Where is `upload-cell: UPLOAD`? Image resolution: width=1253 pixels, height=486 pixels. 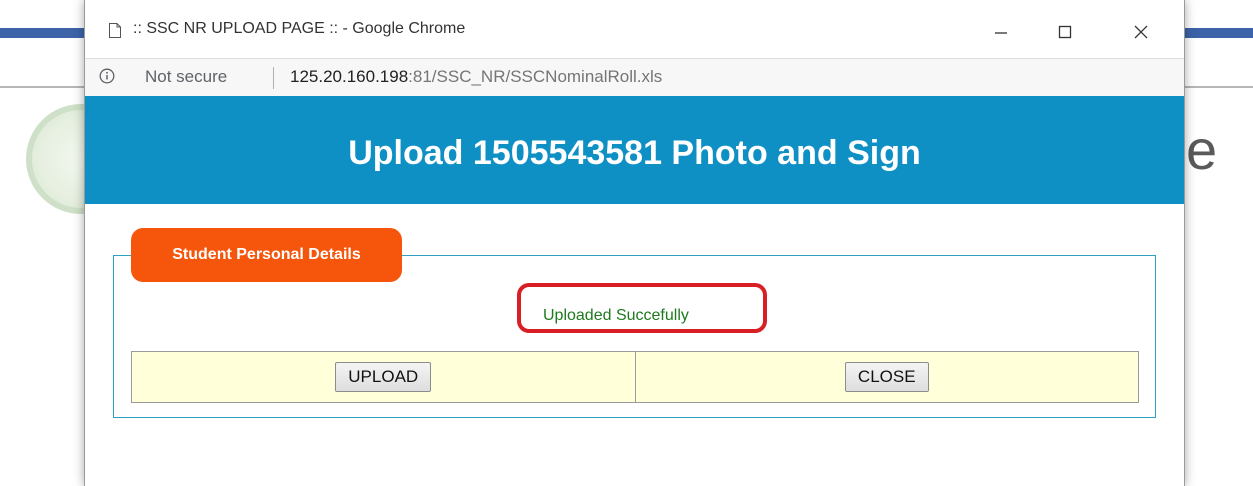
upload-cell: UPLOAD is located at coordinates (383, 377).